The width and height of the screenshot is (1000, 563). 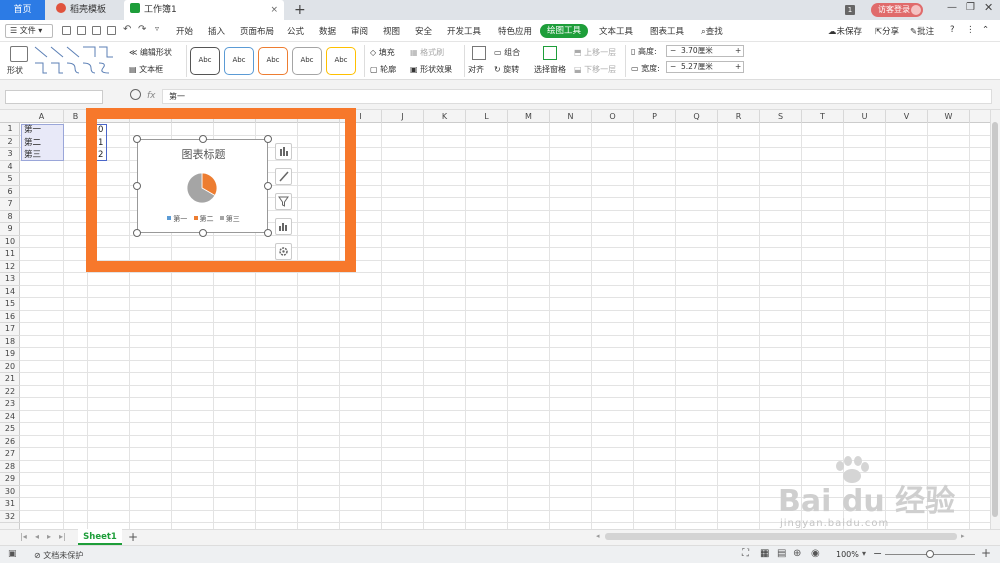 I want to click on column-header-t: T, so click(x=823, y=116).